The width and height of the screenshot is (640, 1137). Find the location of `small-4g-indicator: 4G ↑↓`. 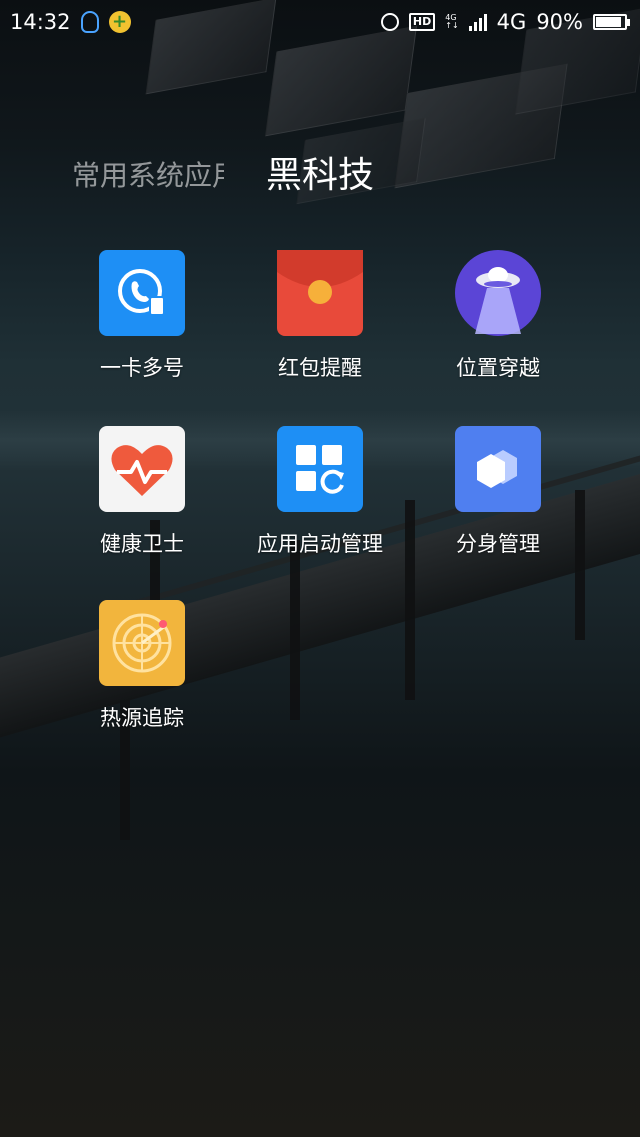

small-4g-indicator: 4G ↑↓ is located at coordinates (452, 21).